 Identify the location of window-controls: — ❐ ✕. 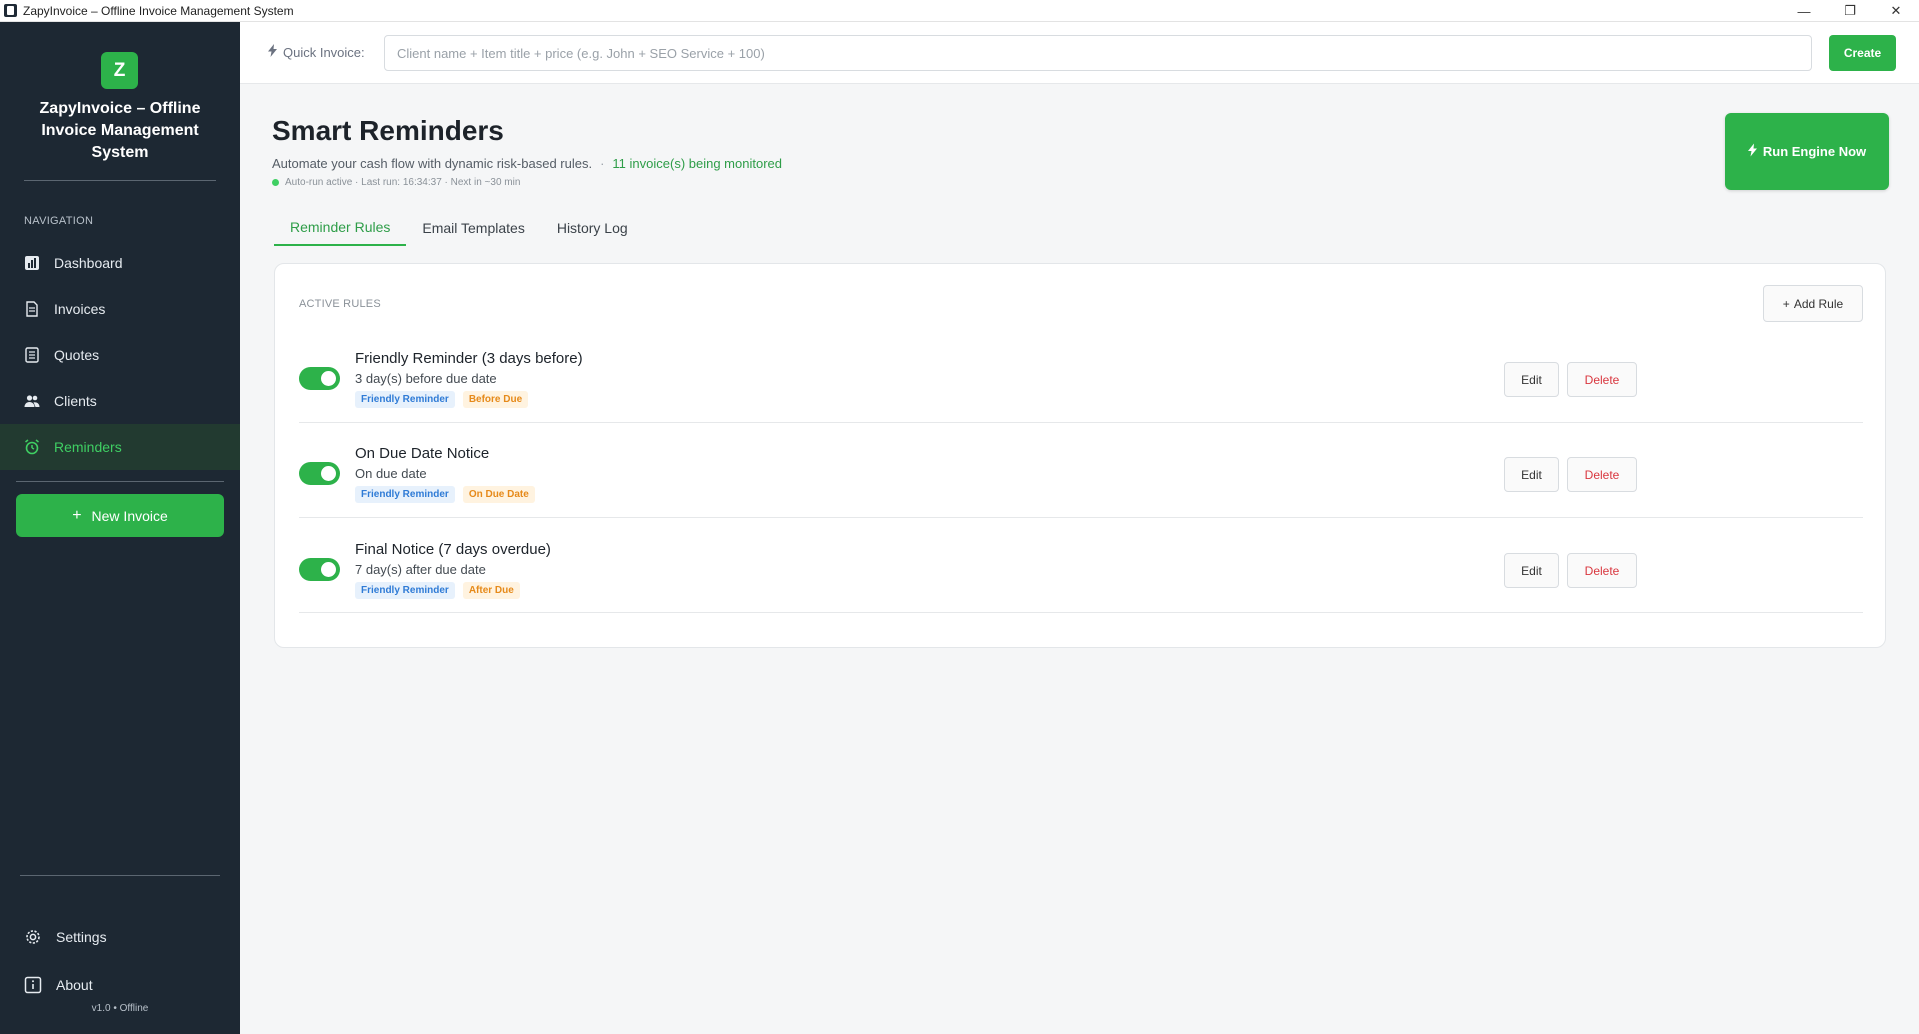
(1850, 11).